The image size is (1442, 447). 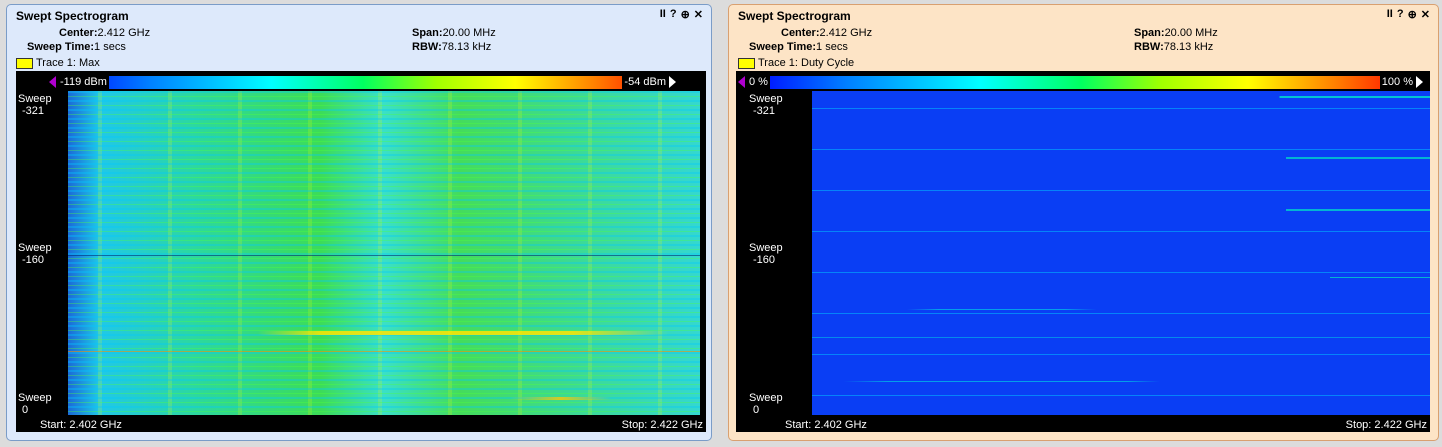 I want to click on trace-label: Trace 1: Max, so click(x=68, y=63).